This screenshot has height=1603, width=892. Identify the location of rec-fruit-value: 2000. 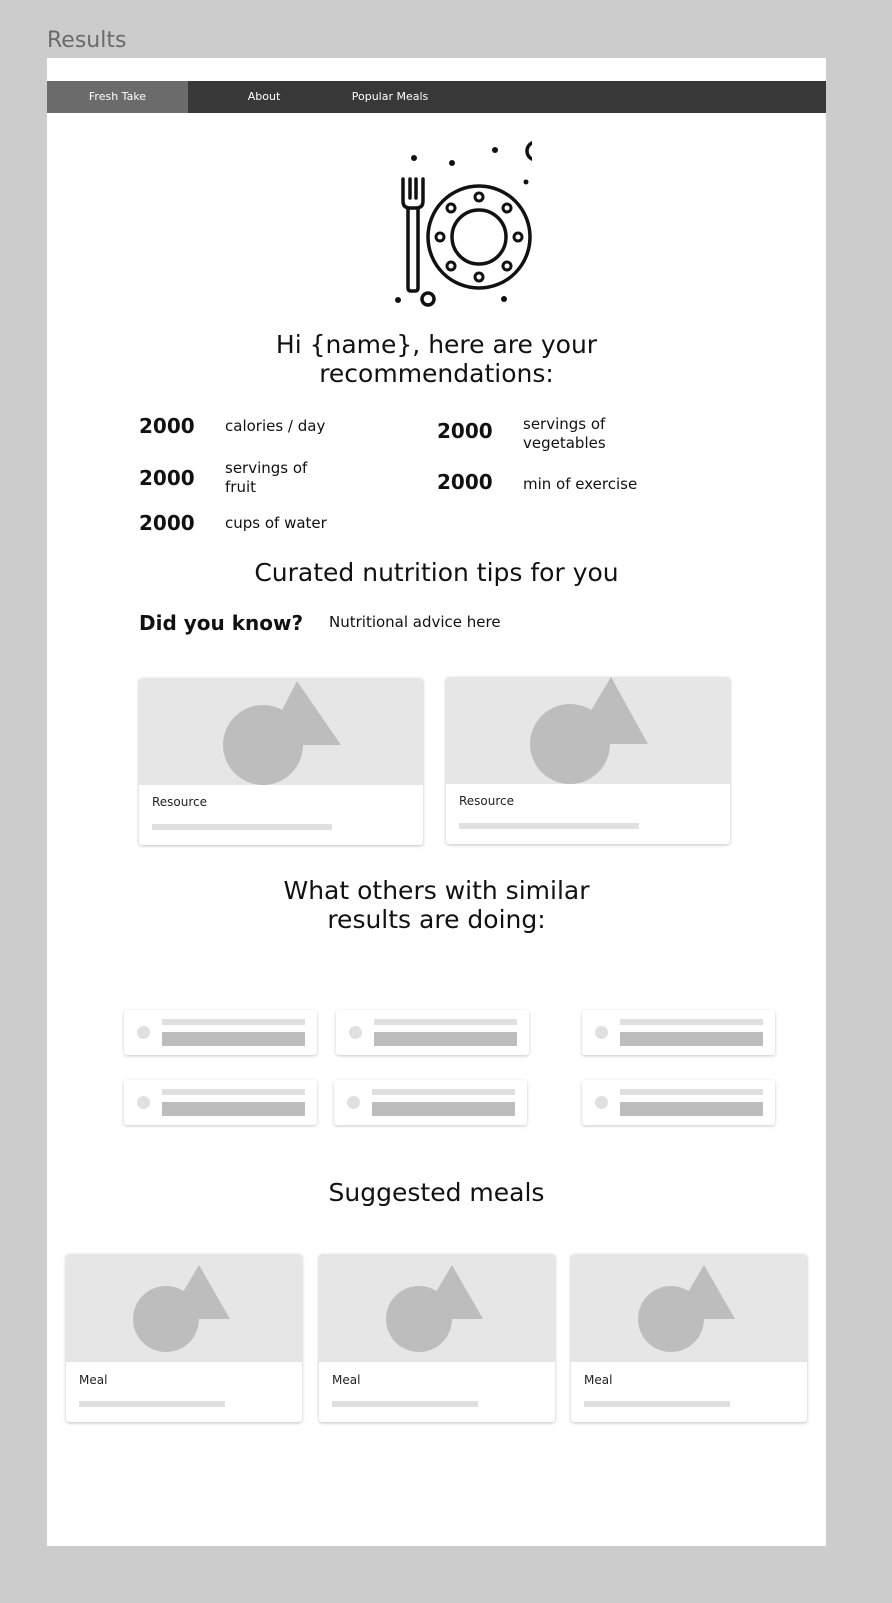
(167, 478).